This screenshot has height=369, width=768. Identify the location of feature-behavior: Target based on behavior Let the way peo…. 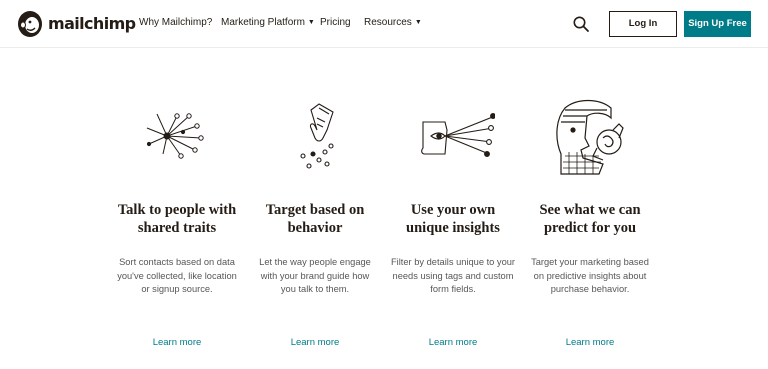
(315, 221).